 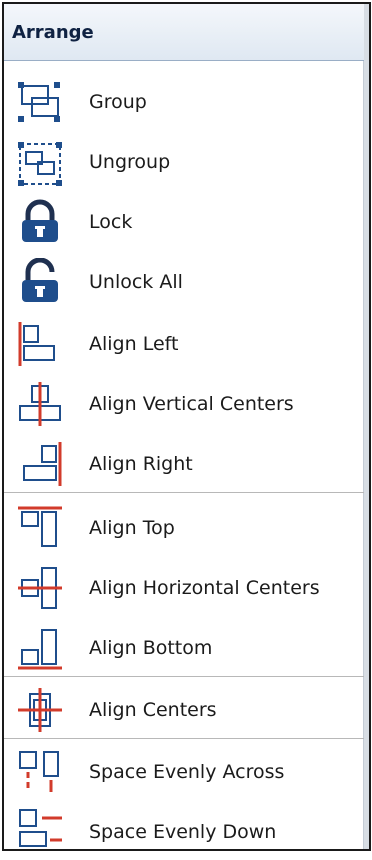 I want to click on align-bottom-label: Align Bottom, so click(x=151, y=648).